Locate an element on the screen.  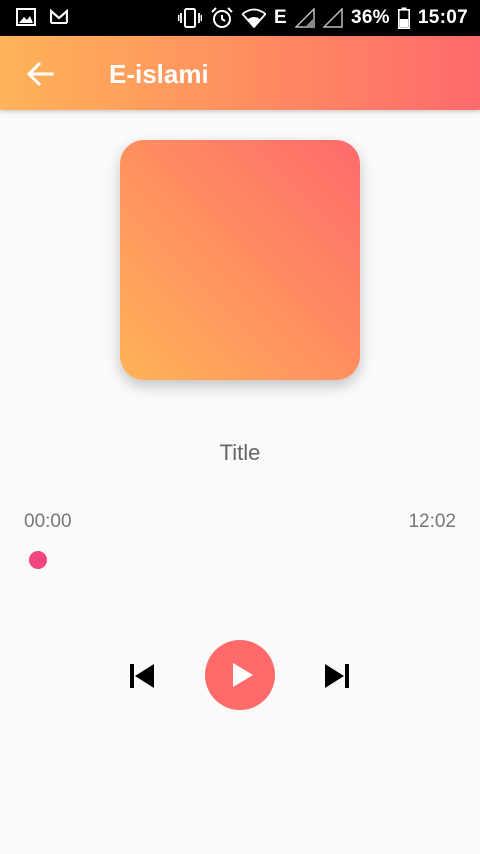
next-button is located at coordinates (337, 676).